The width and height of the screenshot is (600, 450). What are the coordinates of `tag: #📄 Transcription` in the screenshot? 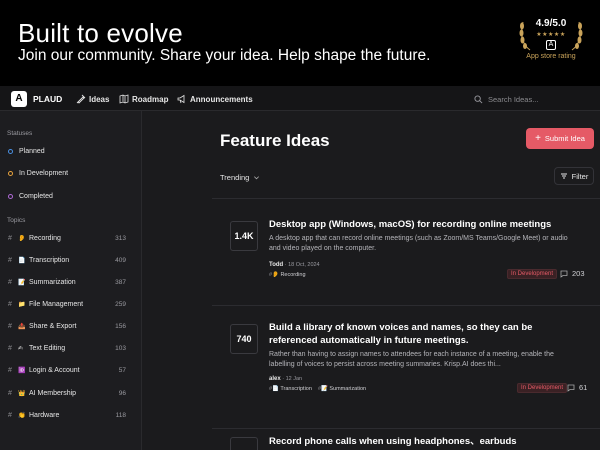 It's located at (290, 389).